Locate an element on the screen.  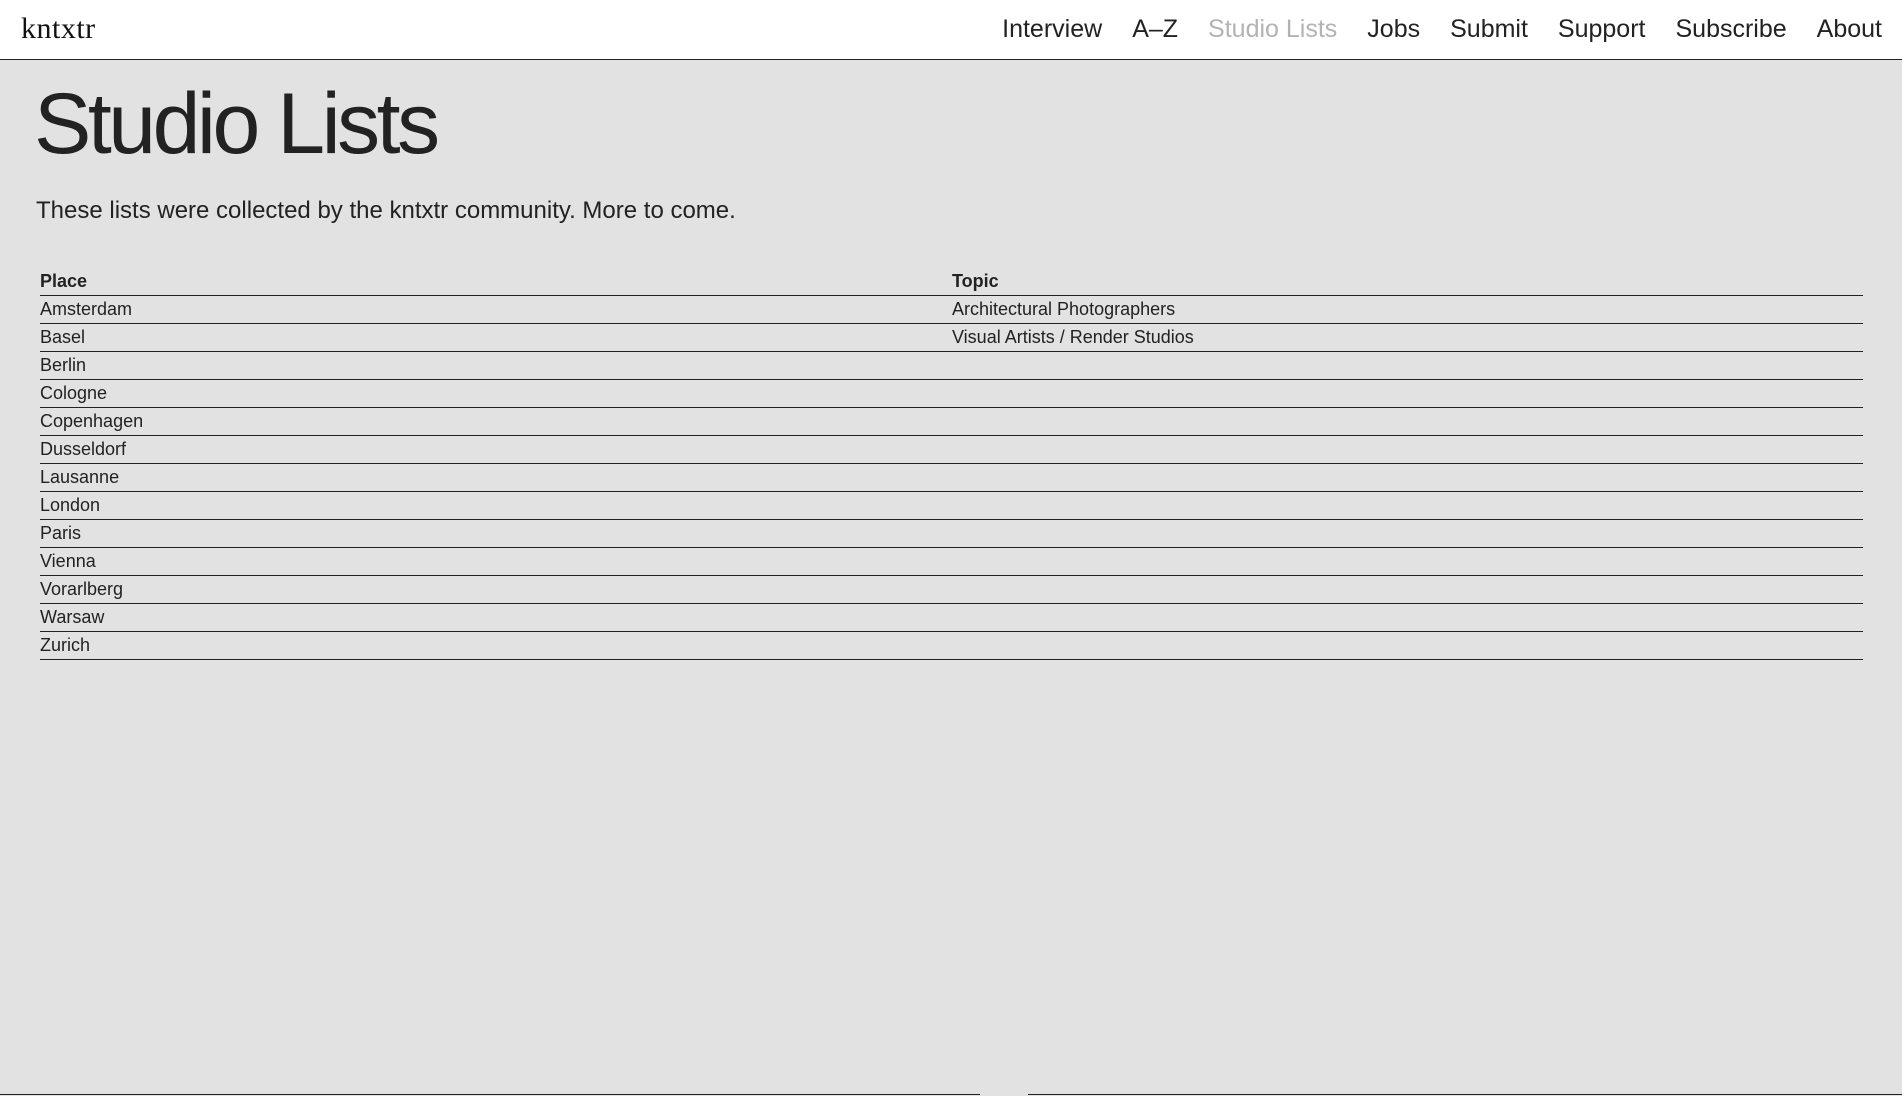
place-link-london: London is located at coordinates (70, 505).